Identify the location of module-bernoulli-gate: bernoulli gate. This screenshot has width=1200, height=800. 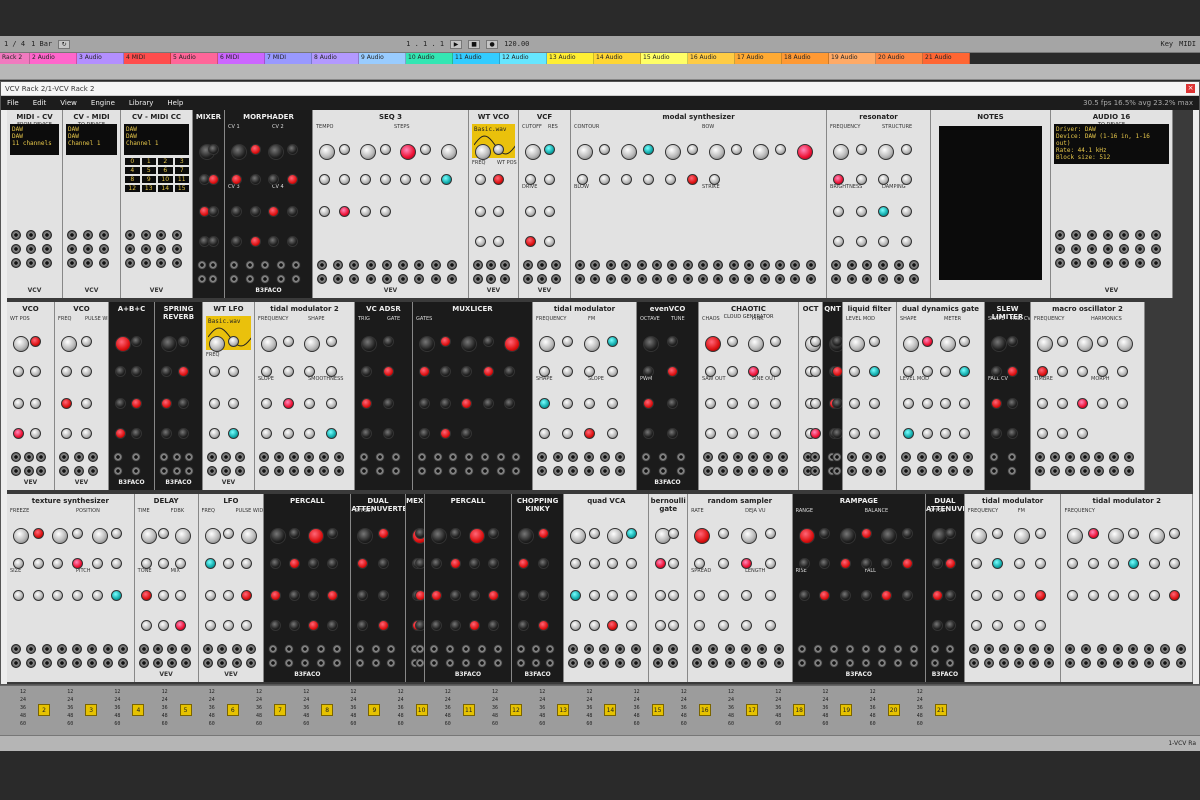
(669, 588).